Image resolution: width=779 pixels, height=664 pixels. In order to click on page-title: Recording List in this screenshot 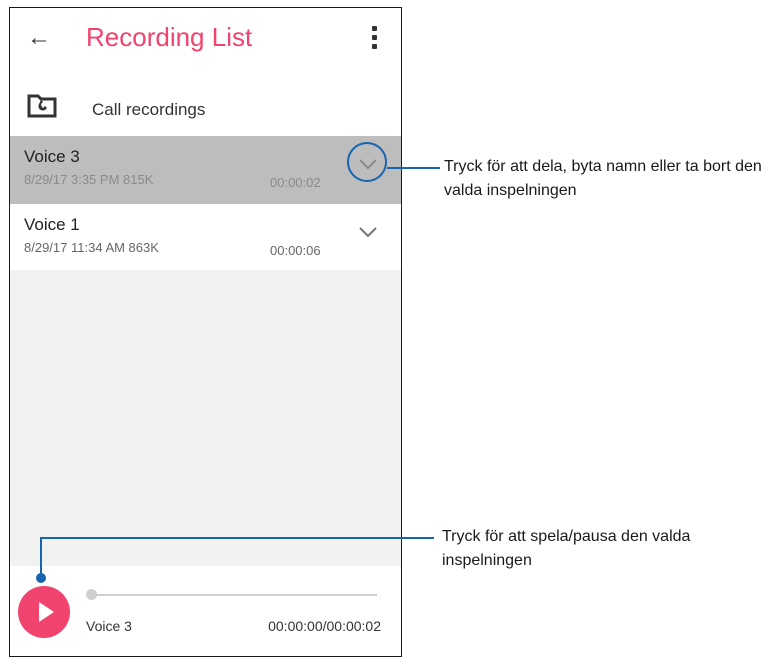, I will do `click(169, 37)`.